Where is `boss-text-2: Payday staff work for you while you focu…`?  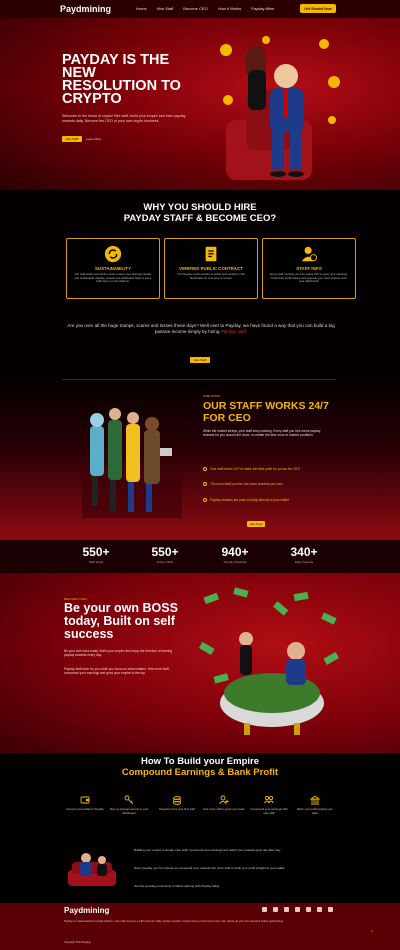 boss-text-2: Payday staff work for you while you focu… is located at coordinates (117, 671).